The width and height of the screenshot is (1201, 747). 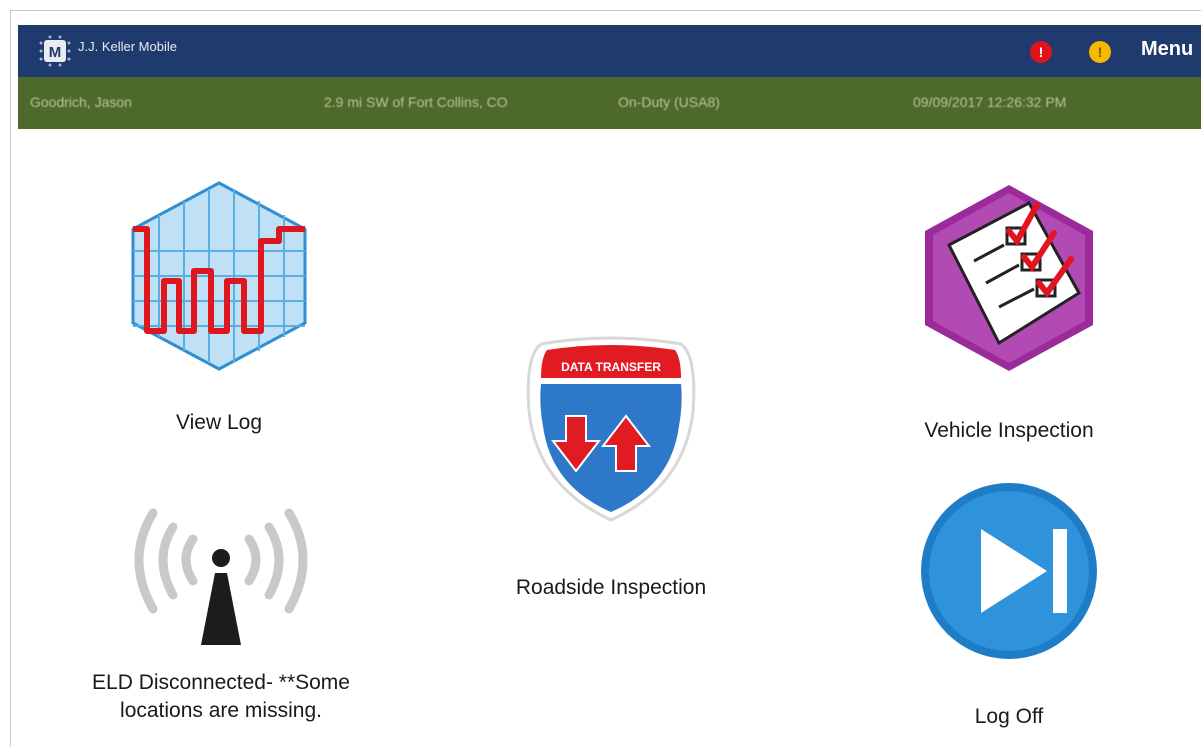 I want to click on view-log-tile: View Log, so click(x=219, y=308).